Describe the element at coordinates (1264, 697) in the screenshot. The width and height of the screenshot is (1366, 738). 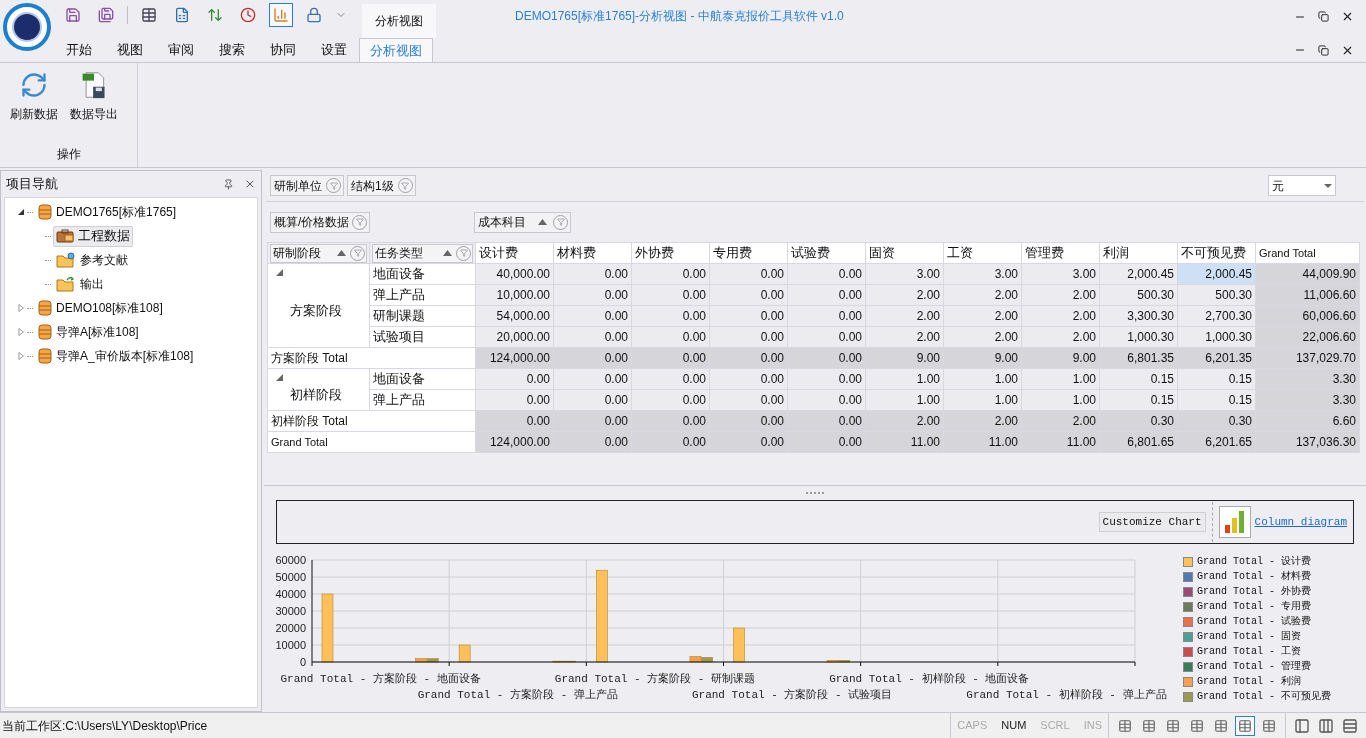
I see `legend-label: Grand Total - 不可预见费` at that location.